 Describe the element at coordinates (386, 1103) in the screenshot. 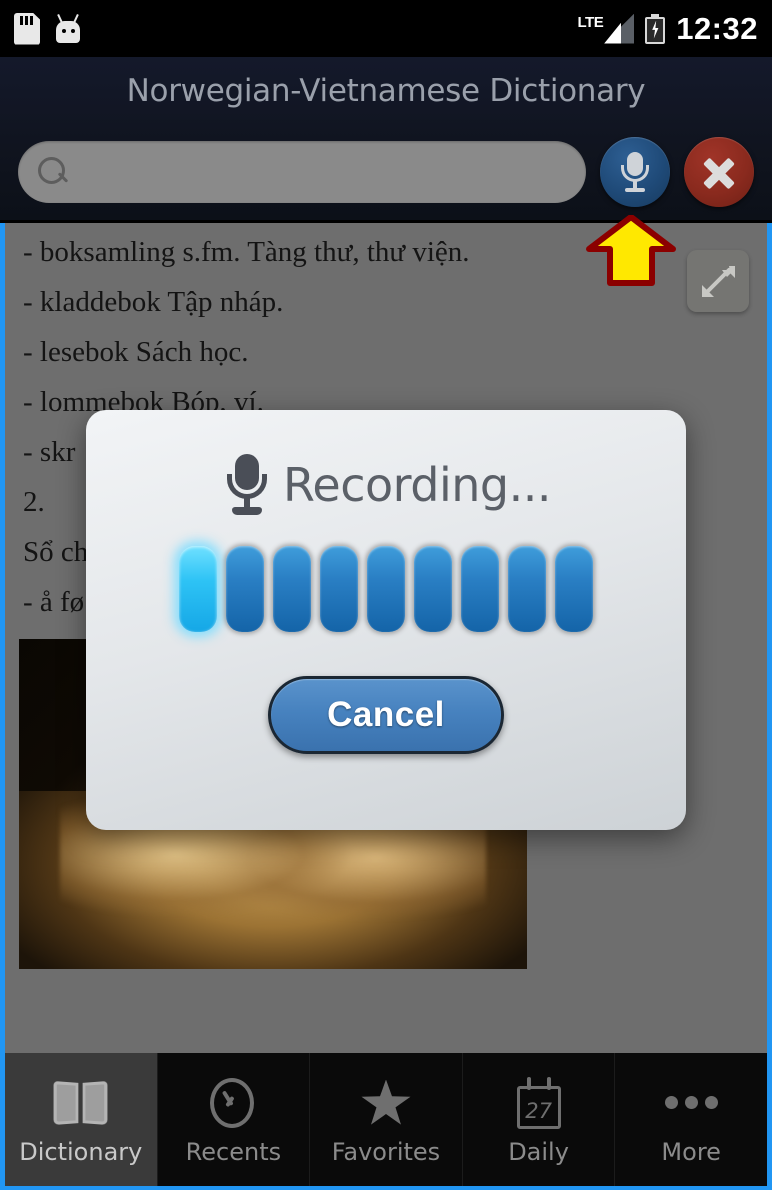

I see `star-icon` at that location.